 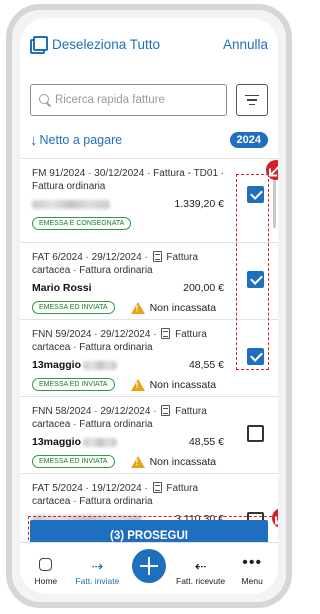 What do you see at coordinates (69, 186) in the screenshot?
I see `invoice-type-line: Fattura ordinaria` at bounding box center [69, 186].